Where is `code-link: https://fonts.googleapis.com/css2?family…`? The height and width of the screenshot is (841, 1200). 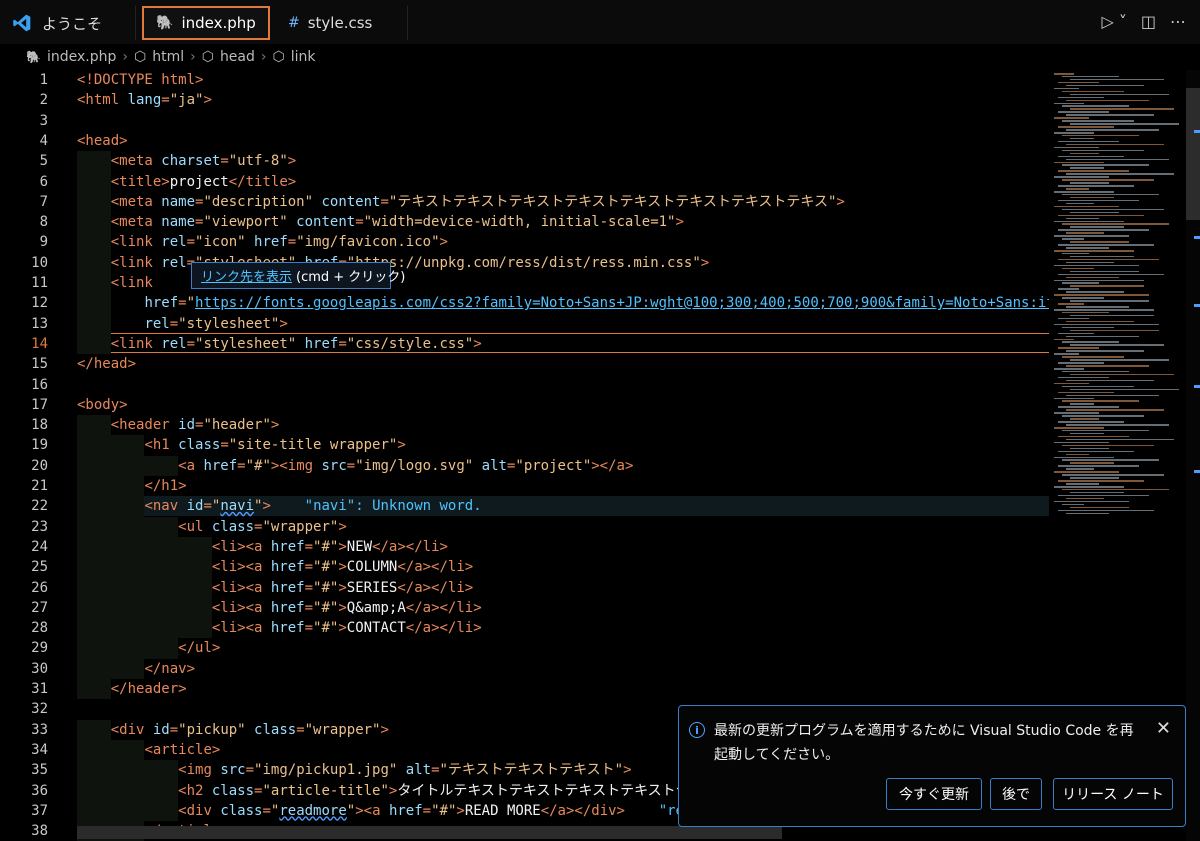
code-link: https://fonts.googleapis.com/css2?family… is located at coordinates (622, 303).